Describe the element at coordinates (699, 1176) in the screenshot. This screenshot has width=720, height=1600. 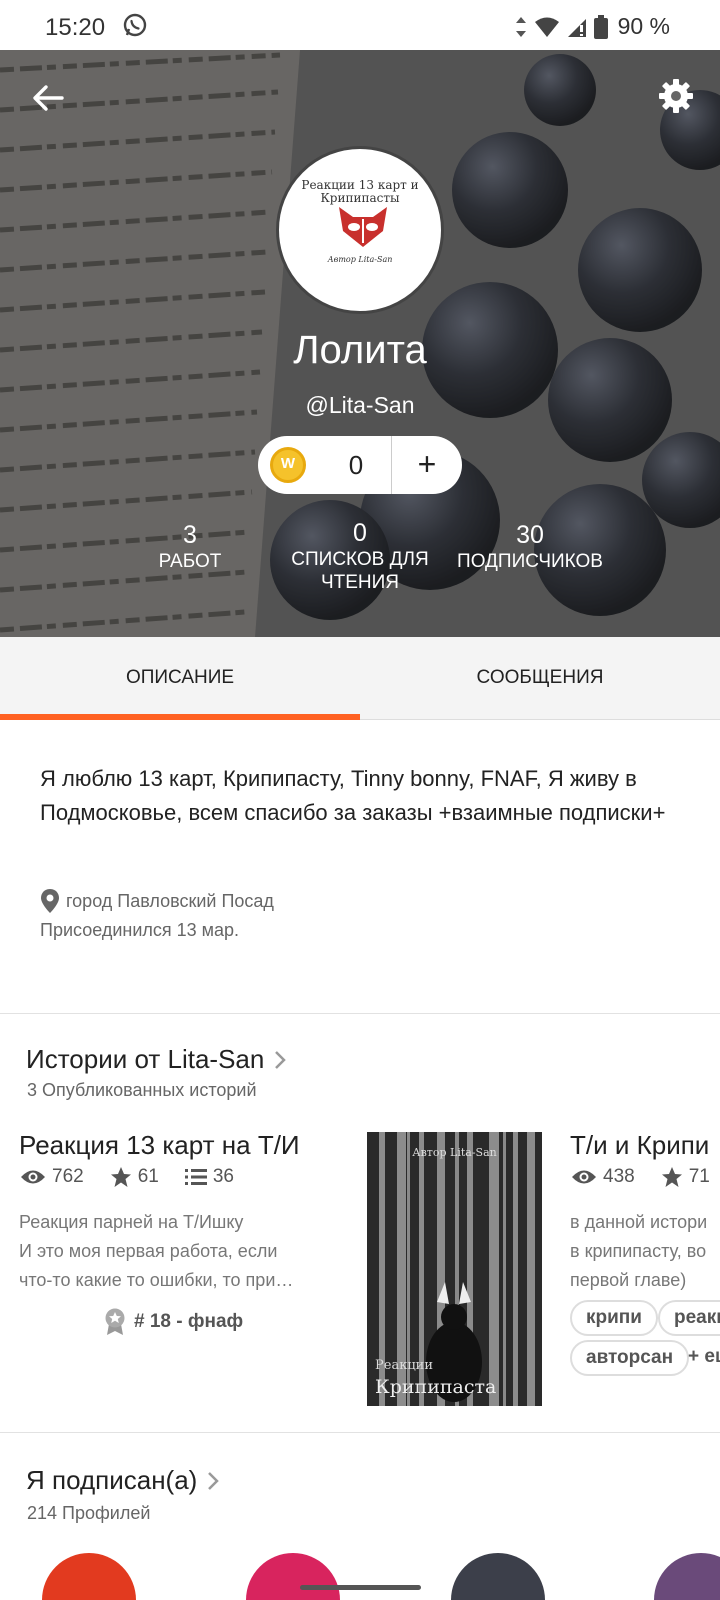
I see `story-votes: 71` at that location.